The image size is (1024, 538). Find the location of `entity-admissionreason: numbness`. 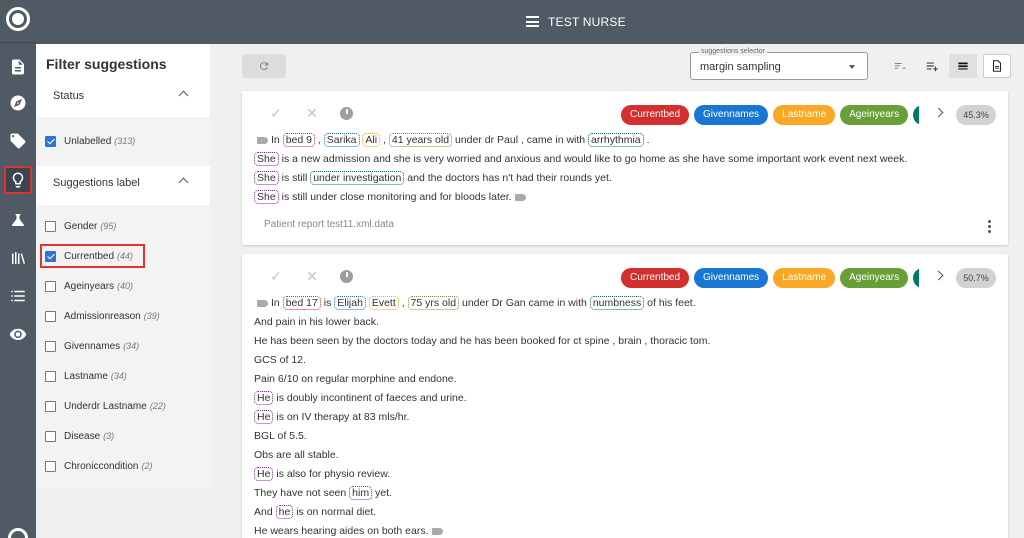

entity-admissionreason: numbness is located at coordinates (617, 303).